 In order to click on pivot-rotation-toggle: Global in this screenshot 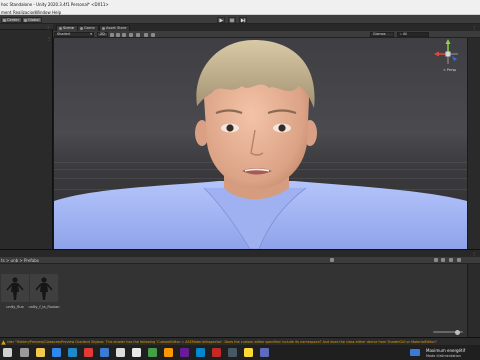, I will do `click(32, 19)`.